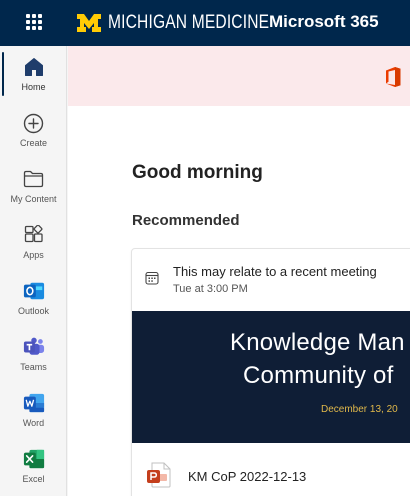  I want to click on outlook-icon, so click(34, 291).